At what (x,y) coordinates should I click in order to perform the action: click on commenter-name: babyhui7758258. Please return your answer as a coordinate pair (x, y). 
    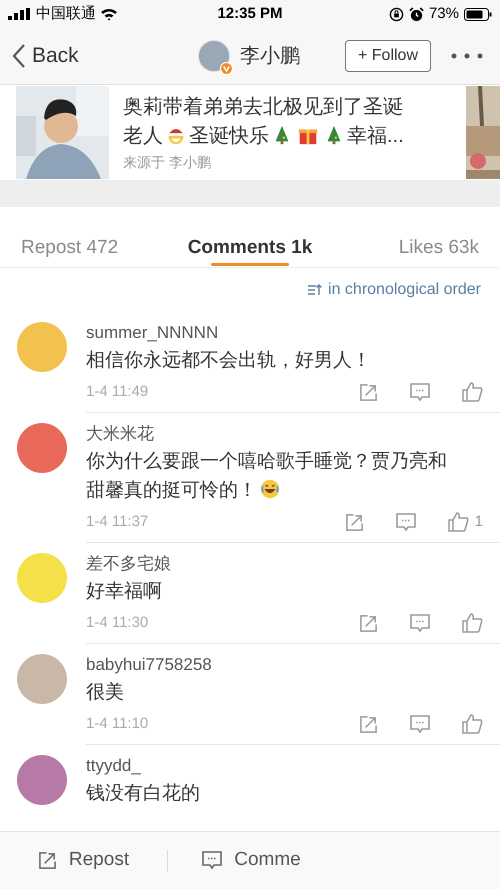
    Looking at the image, I should click on (284, 665).